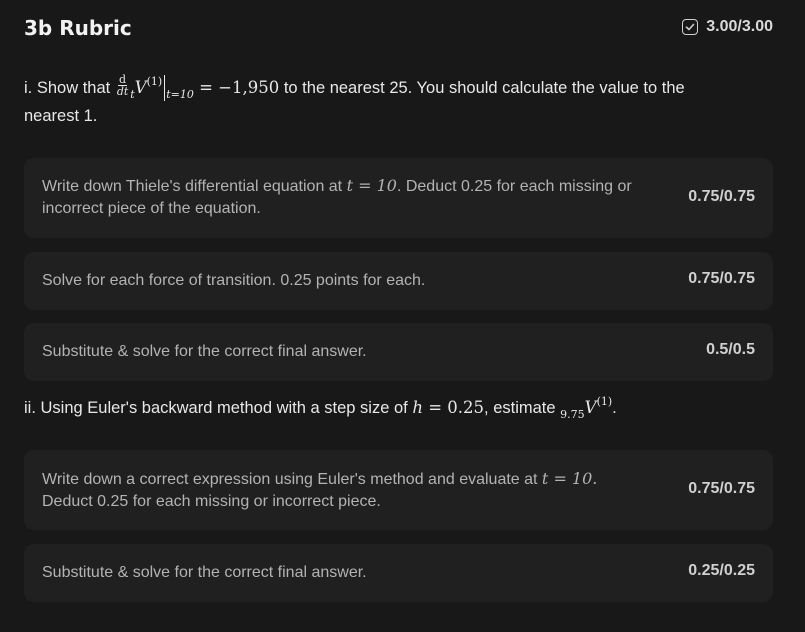 The height and width of the screenshot is (632, 805). I want to click on question-i-suffix-2: nearest 1., so click(61, 116).